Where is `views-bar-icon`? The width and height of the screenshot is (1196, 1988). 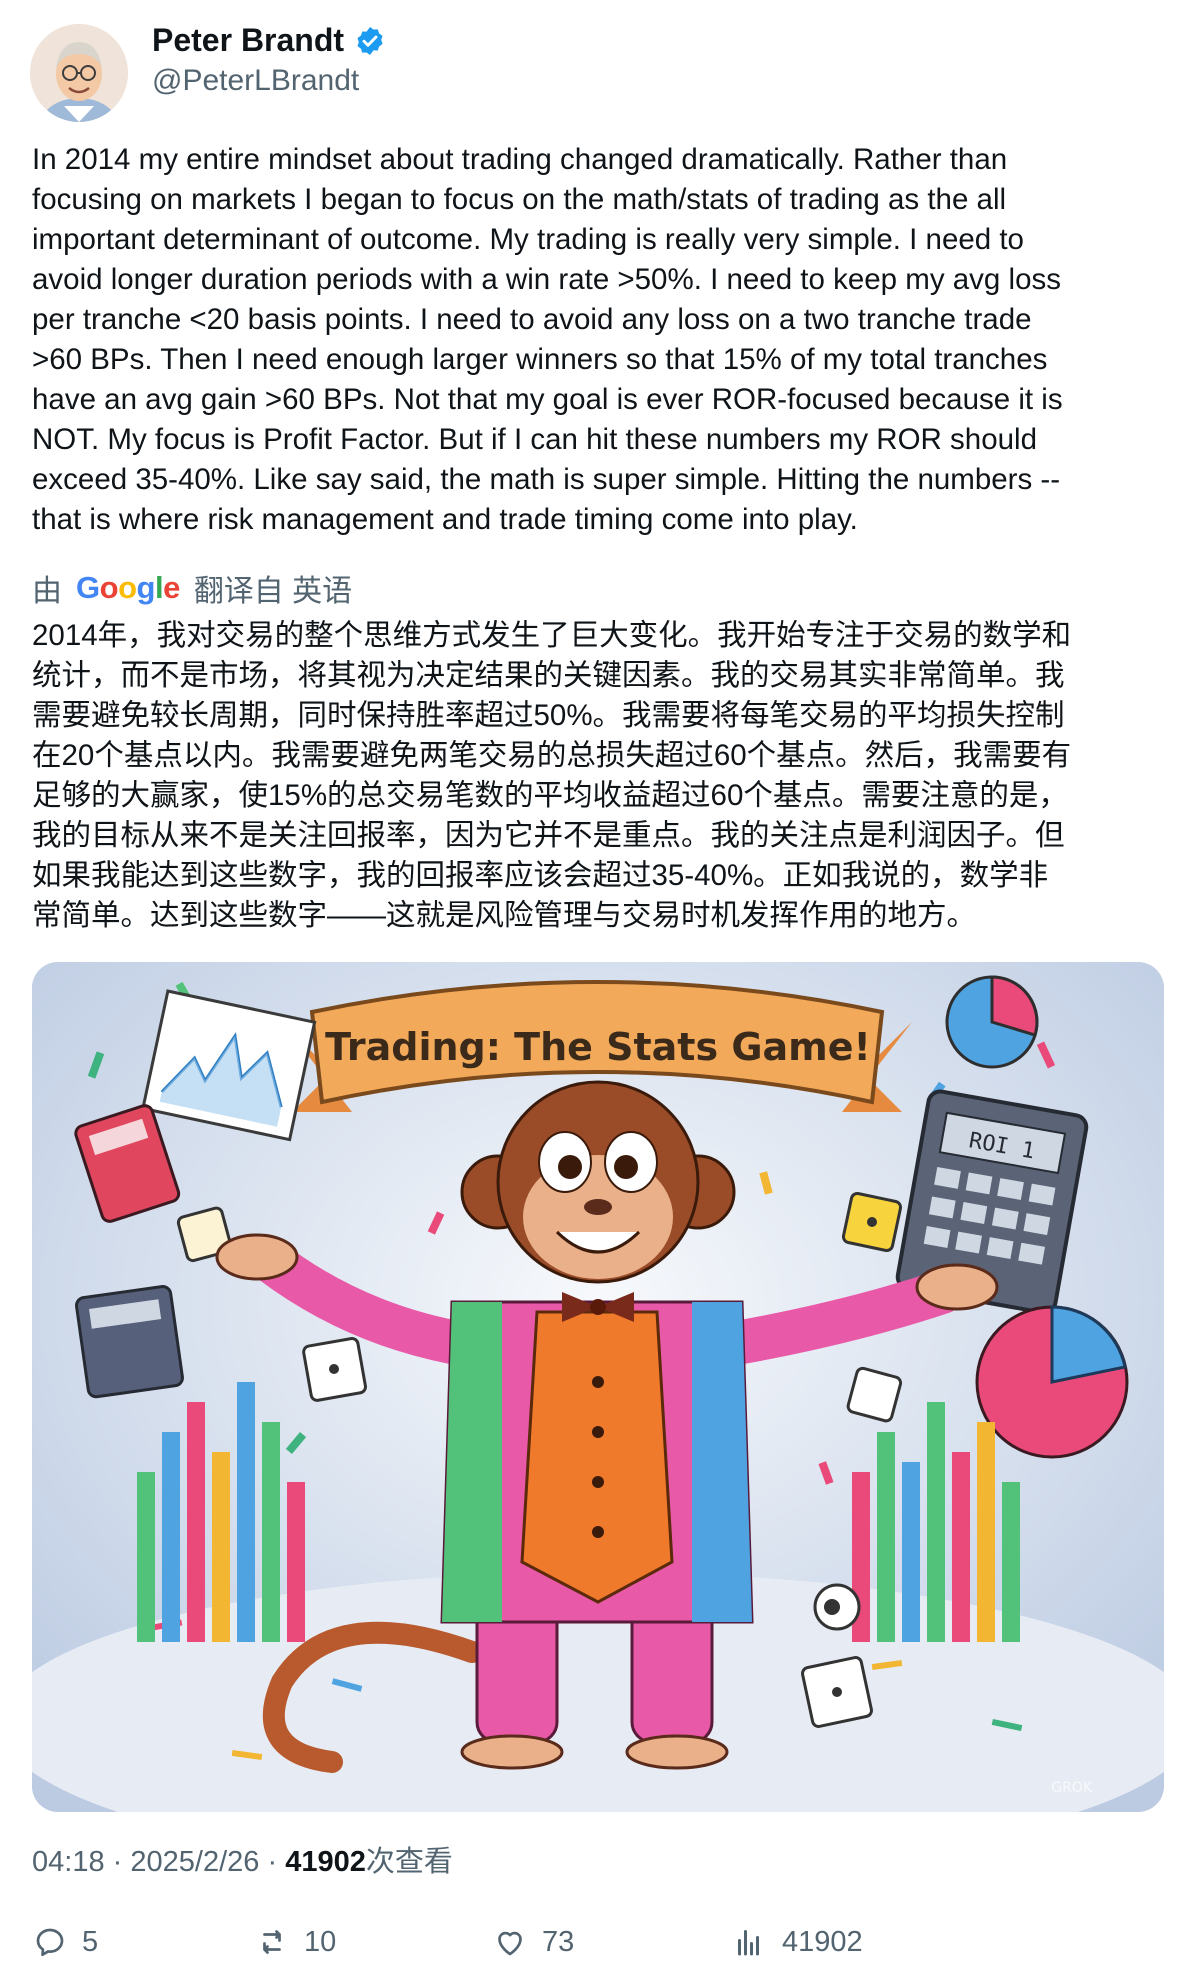
views-bar-icon is located at coordinates (748, 1943).